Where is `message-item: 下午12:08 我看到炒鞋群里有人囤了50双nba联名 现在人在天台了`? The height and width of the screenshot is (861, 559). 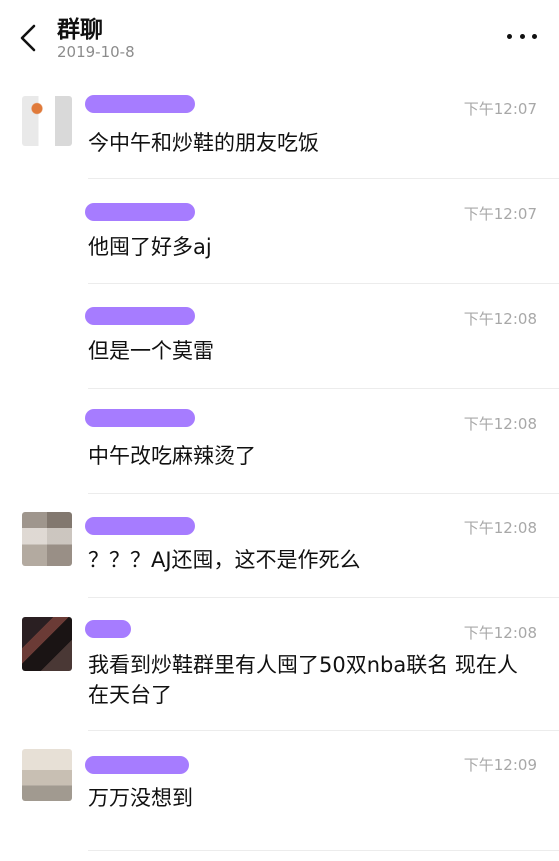
message-item: 下午12:08 我看到炒鞋群里有人囤了50双nba联名 现在人在天台了 is located at coordinates (279, 674).